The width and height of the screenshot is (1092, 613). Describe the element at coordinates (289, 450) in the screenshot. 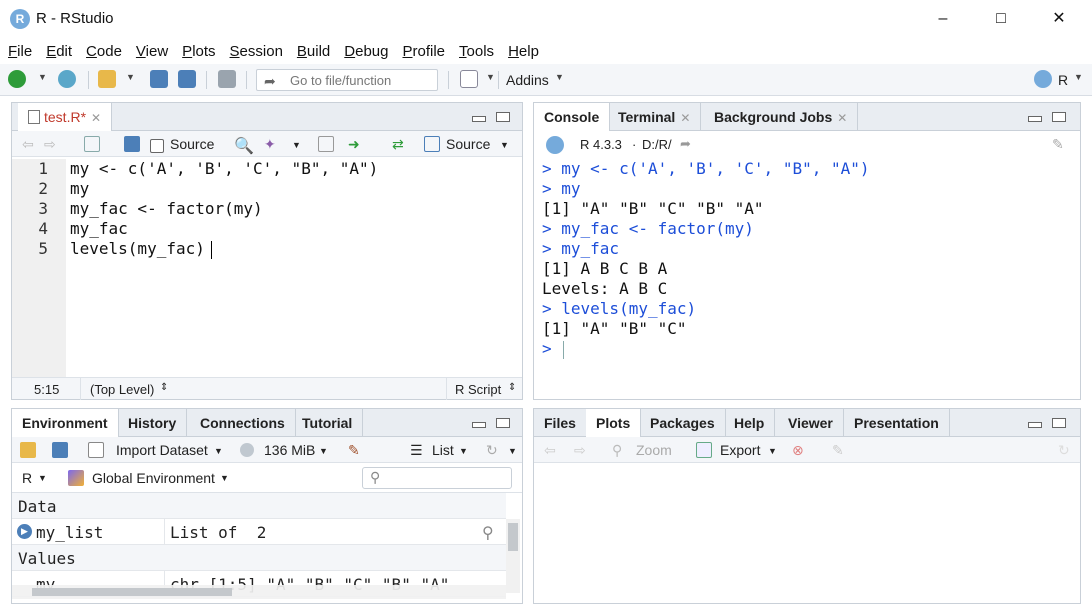

I see `memory-usage: 136 MiB` at that location.